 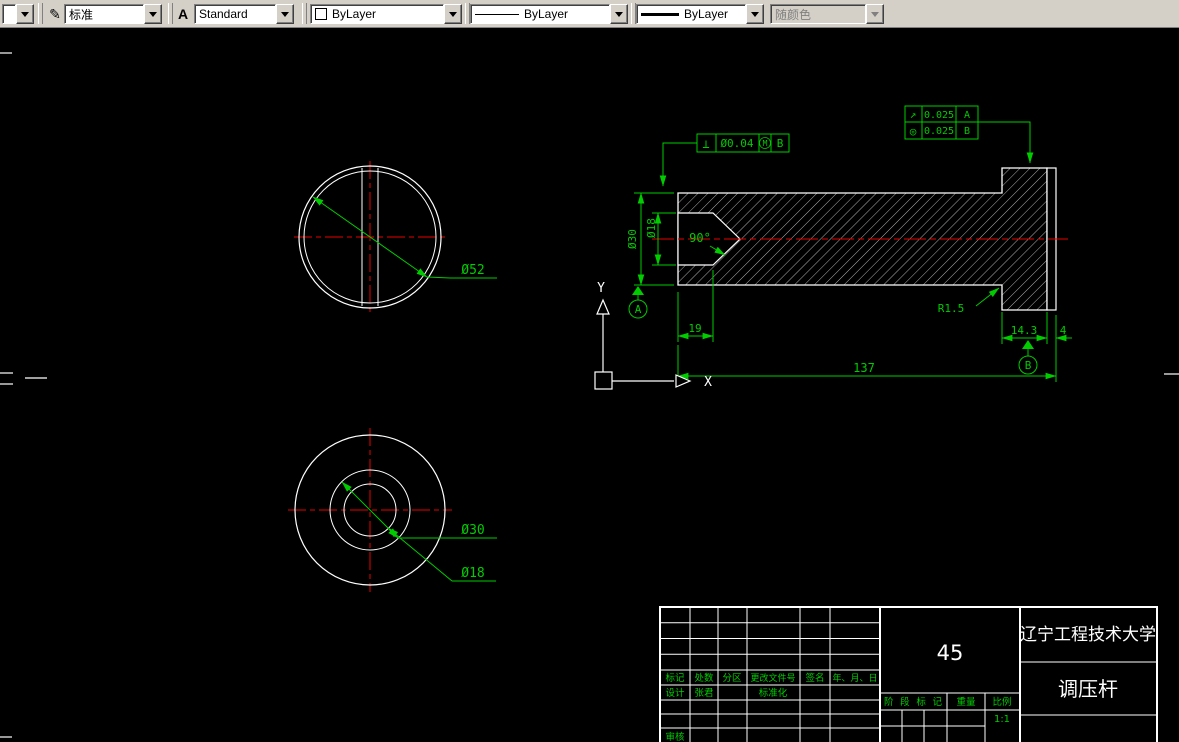 I want to click on color-value: ByLayer, so click(x=354, y=14).